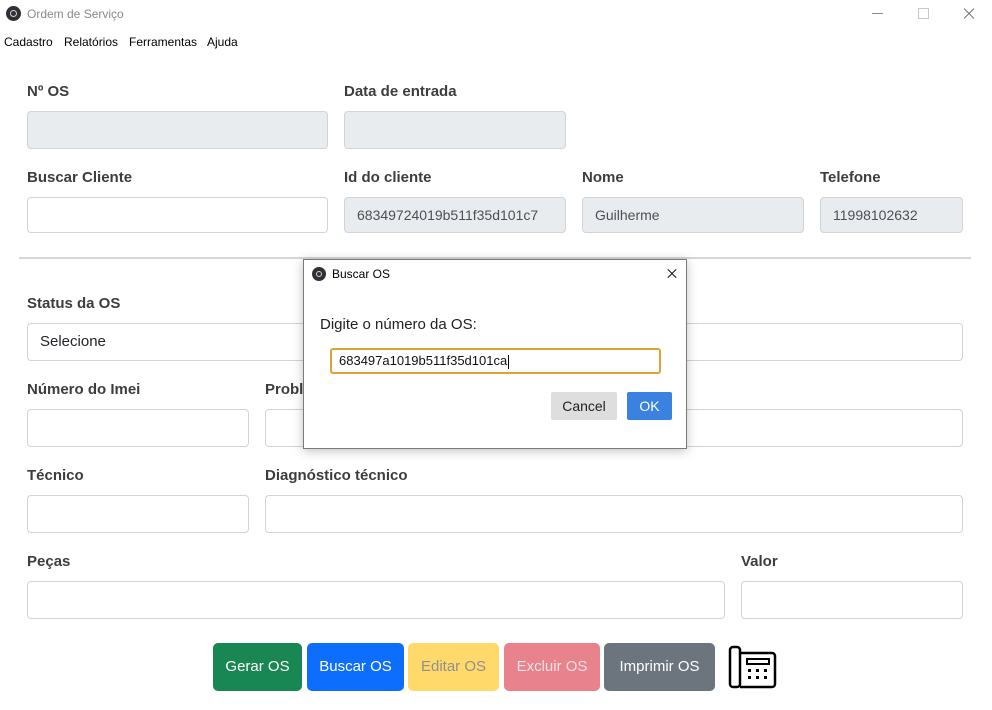 This screenshot has height=710, width=992. What do you see at coordinates (672, 274) in the screenshot?
I see `dialog-close-icon` at bounding box center [672, 274].